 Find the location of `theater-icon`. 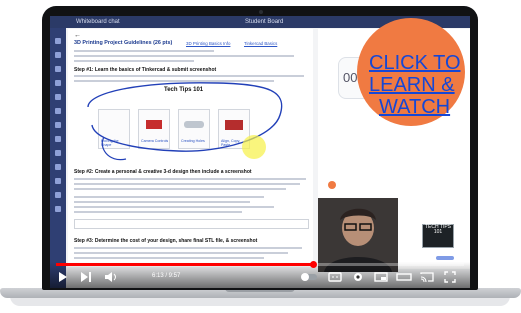

theater-icon is located at coordinates (404, 277).